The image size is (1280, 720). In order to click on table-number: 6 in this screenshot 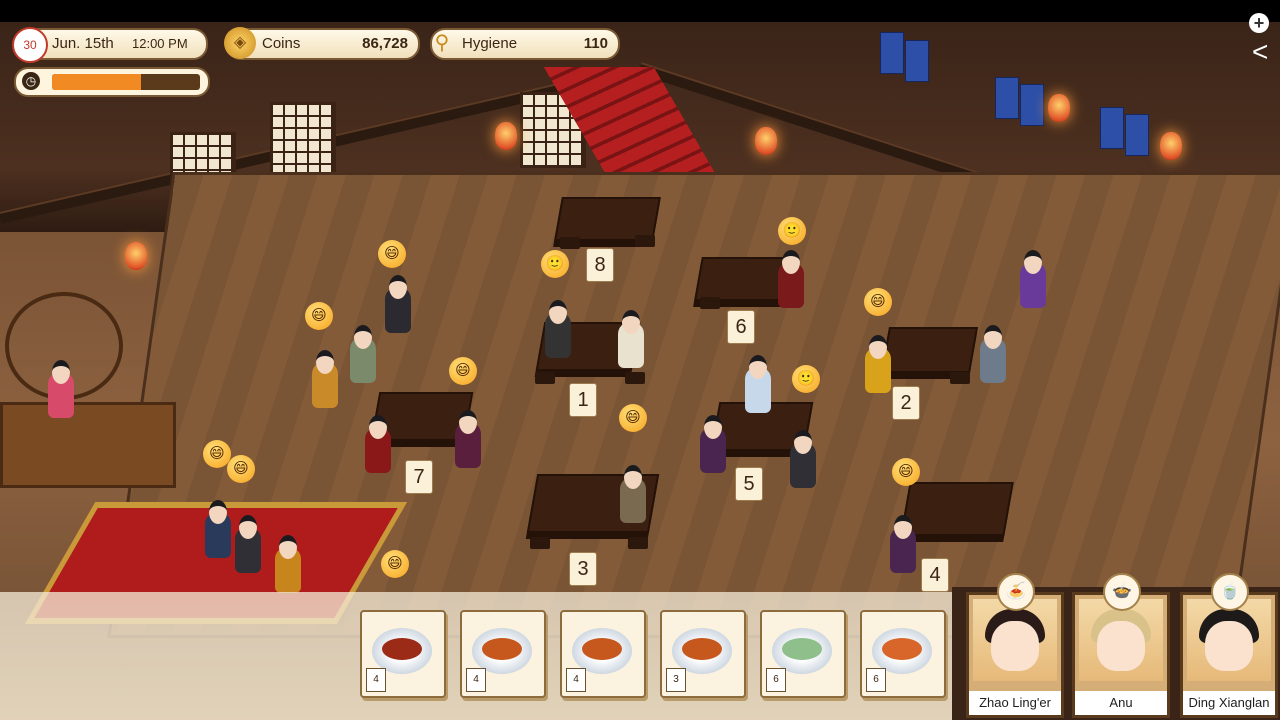, I will do `click(741, 327)`.